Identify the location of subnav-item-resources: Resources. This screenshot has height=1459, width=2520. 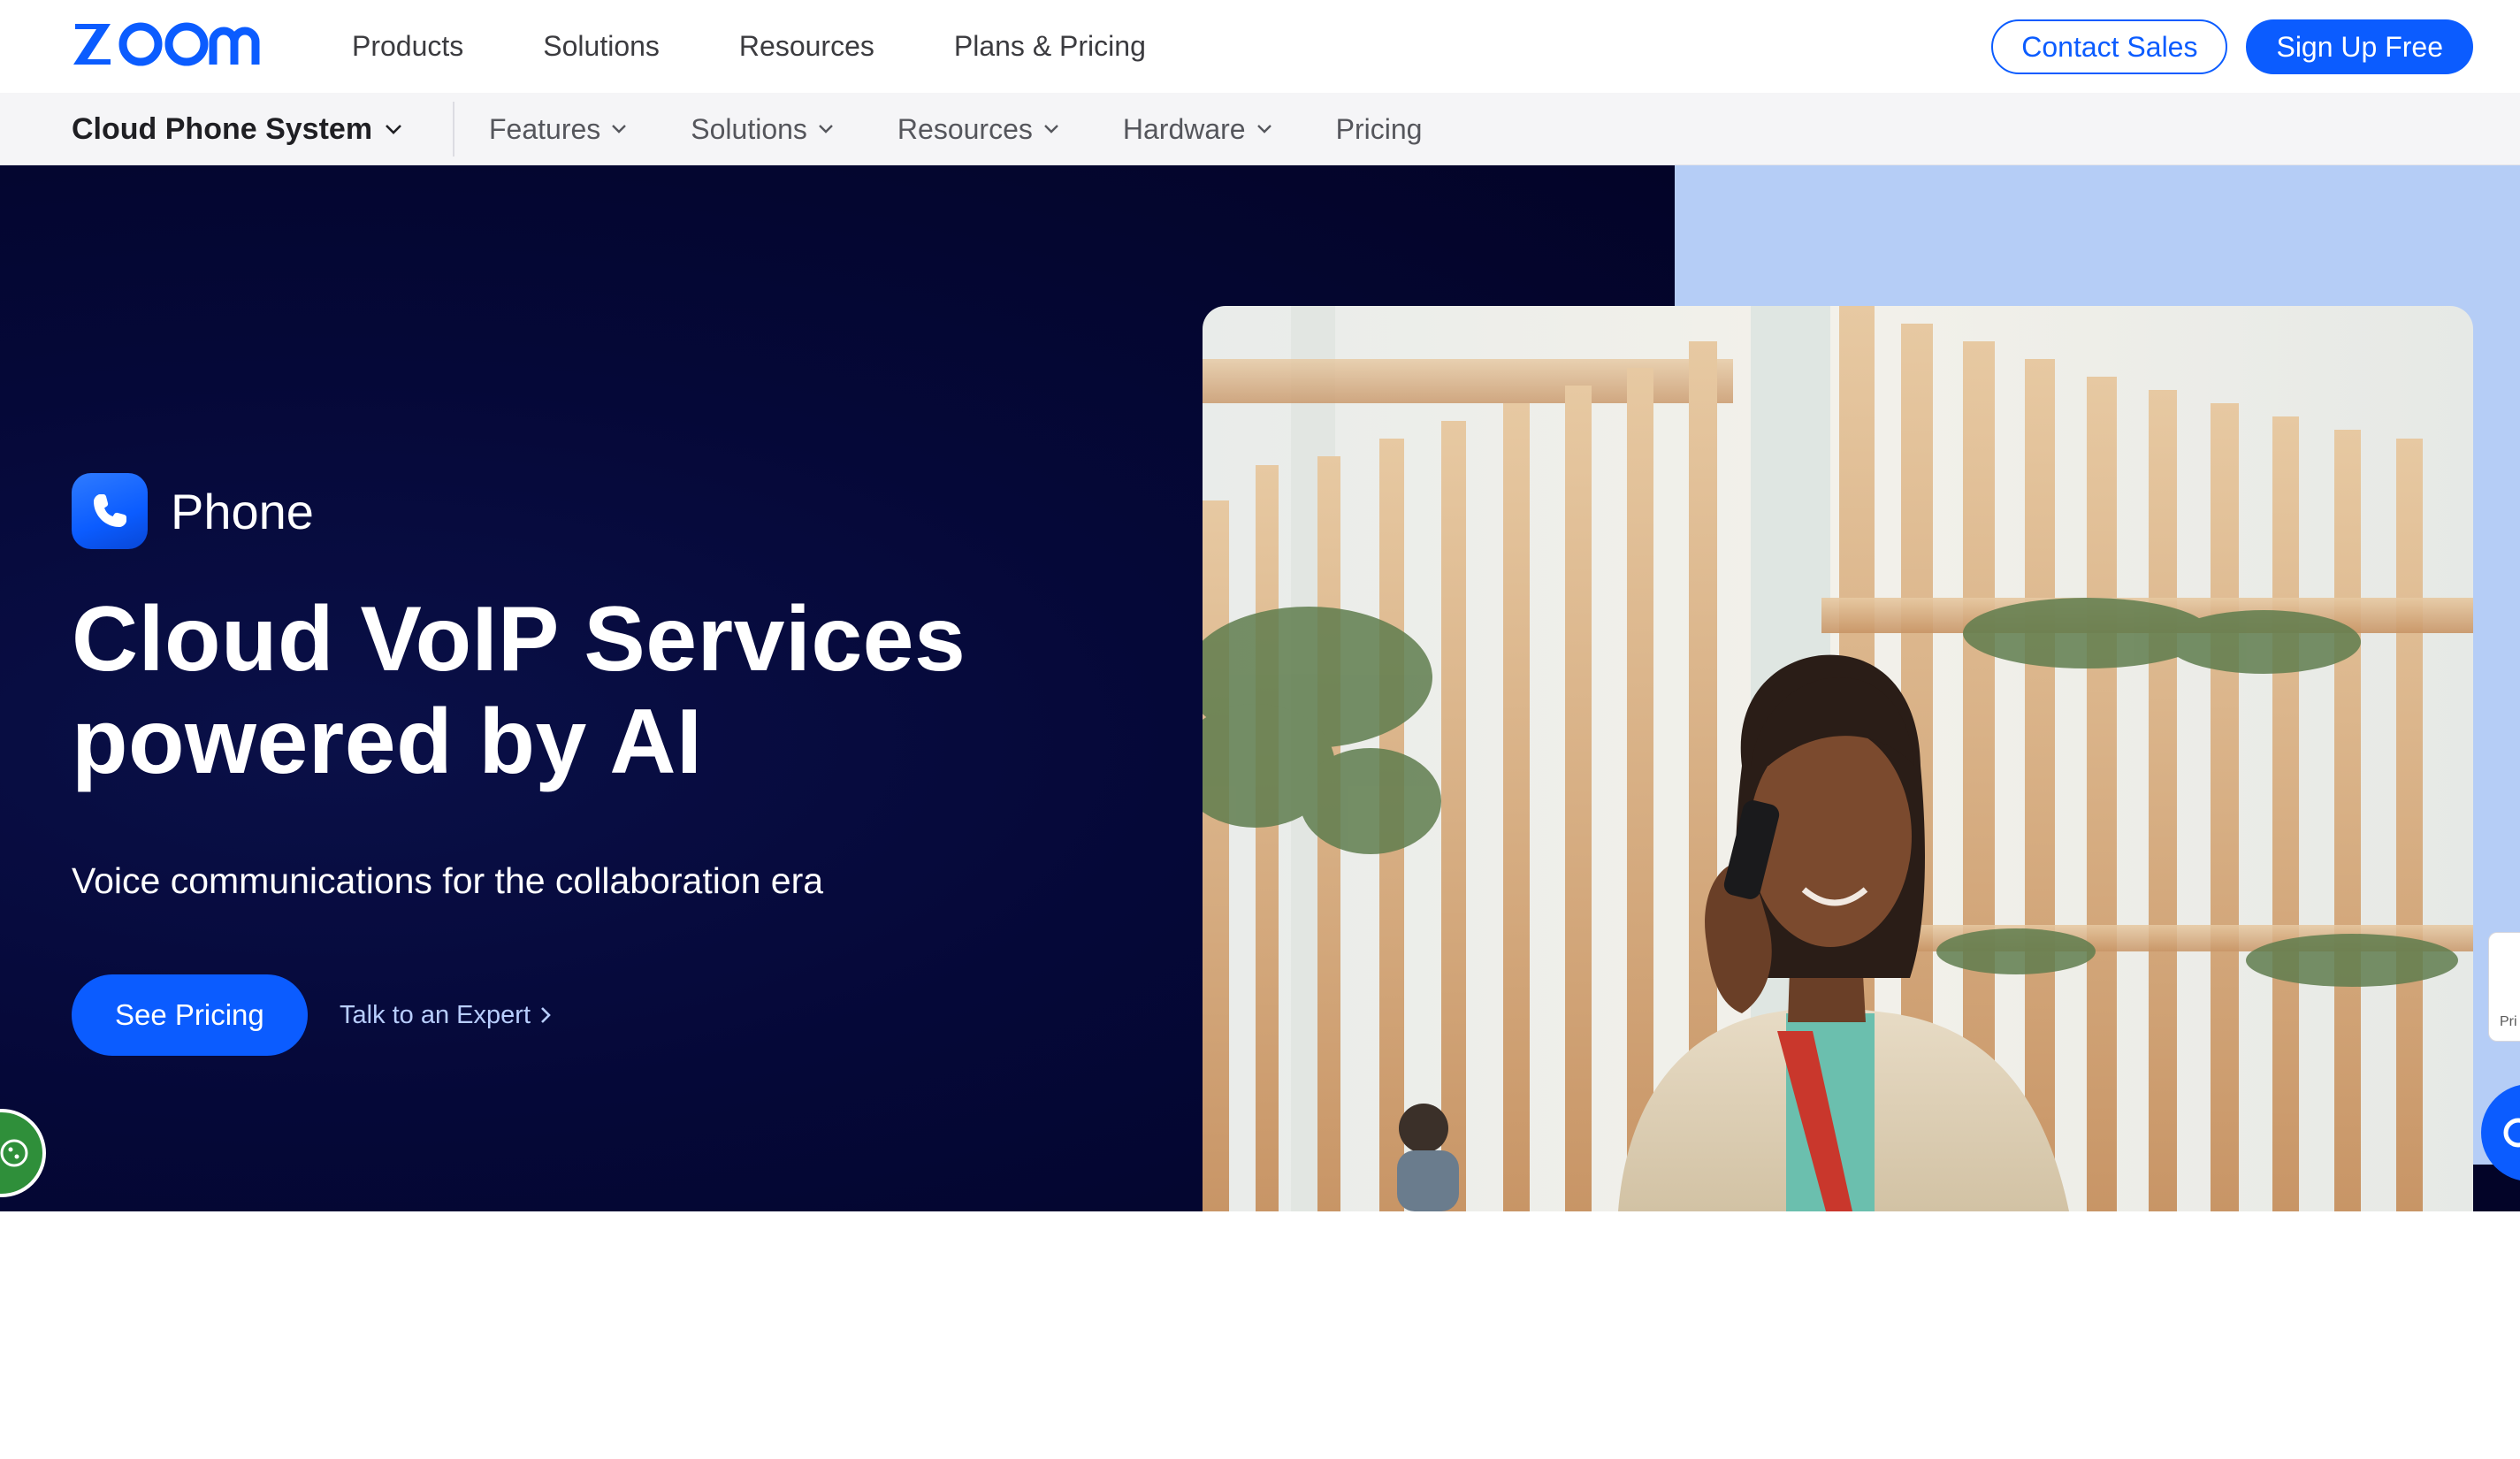
(978, 130).